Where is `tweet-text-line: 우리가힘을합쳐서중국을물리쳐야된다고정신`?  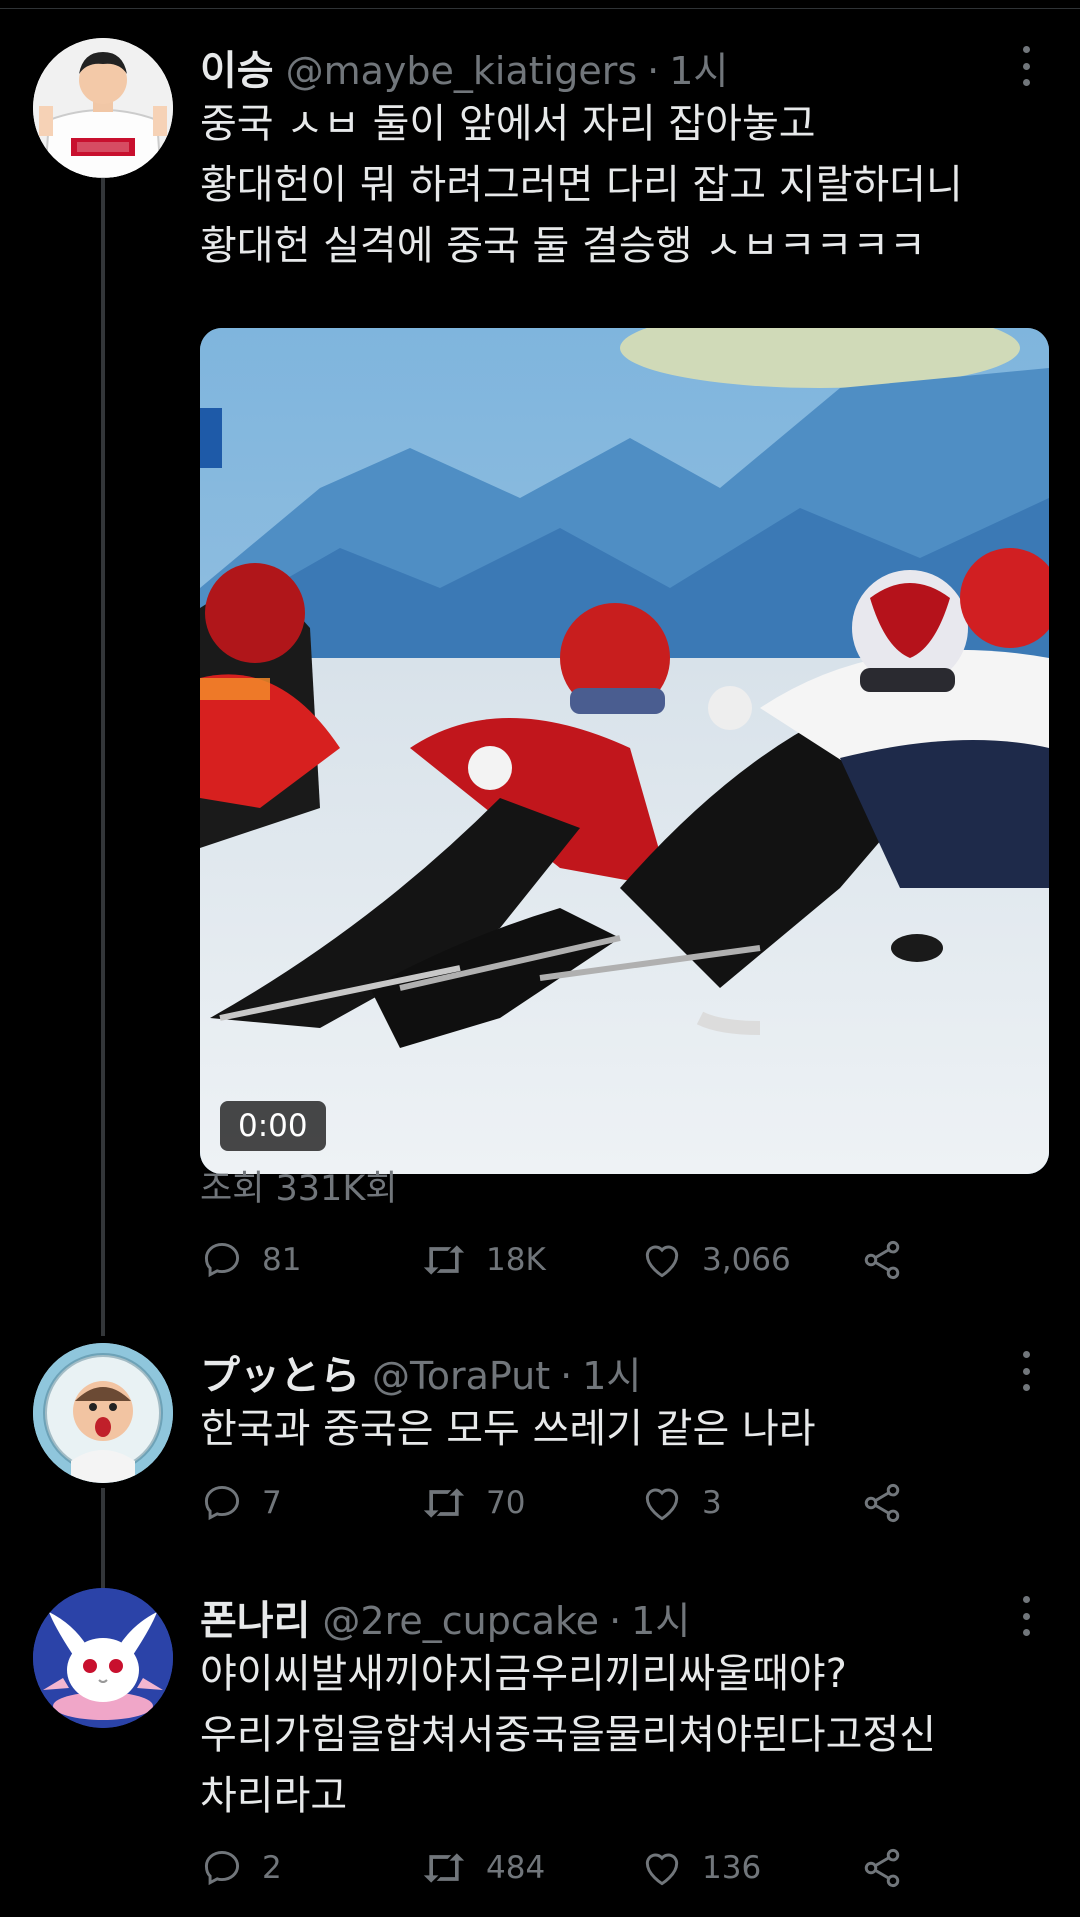
tweet-text-line: 우리가힘을합쳐서중국을물리쳐야된다고정신 is located at coordinates (568, 1735).